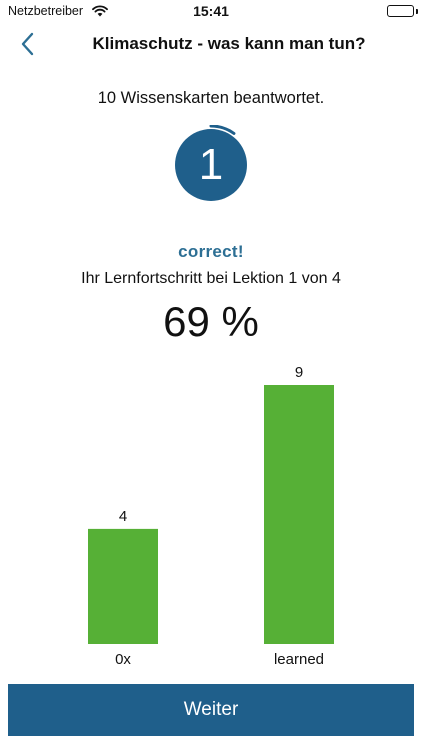 Image resolution: width=422 pixels, height=750 pixels. Describe the element at coordinates (299, 514) in the screenshot. I see `bar-learned` at that location.